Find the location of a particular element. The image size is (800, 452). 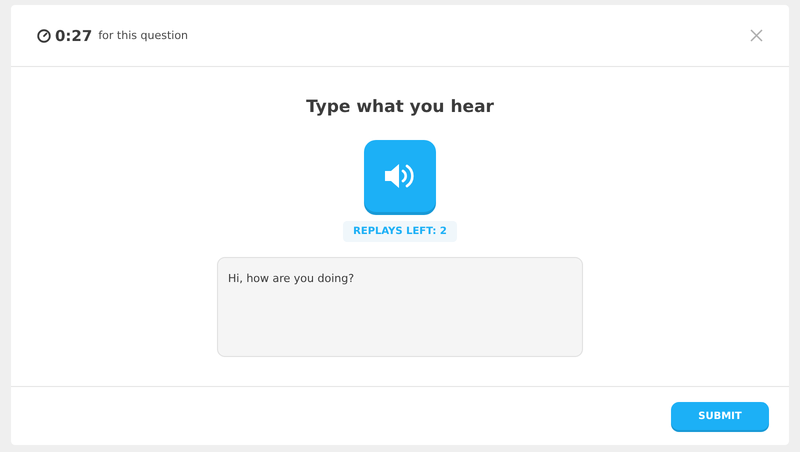

timer-value: 0:27 is located at coordinates (73, 35).